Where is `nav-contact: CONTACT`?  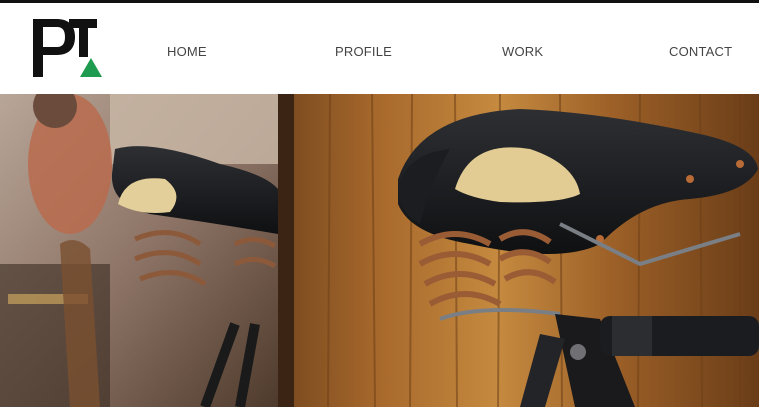
nav-contact: CONTACT is located at coordinates (700, 51).